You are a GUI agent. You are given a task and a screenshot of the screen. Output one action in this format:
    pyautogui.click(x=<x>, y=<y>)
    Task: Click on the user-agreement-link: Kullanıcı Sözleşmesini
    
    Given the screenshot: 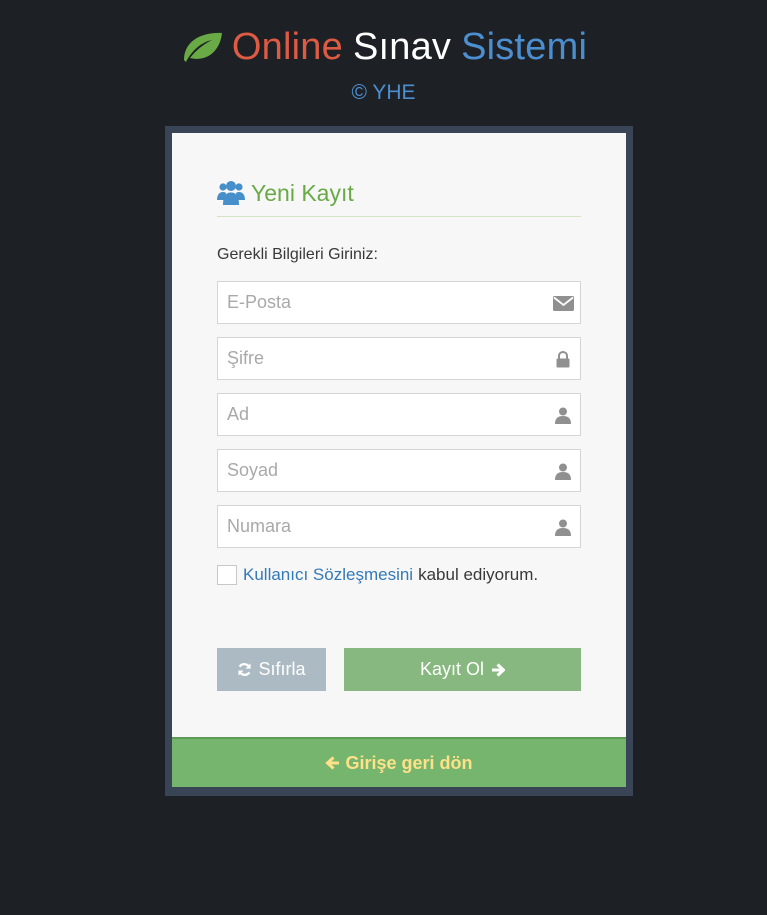 What is the action you would take?
    pyautogui.click(x=328, y=575)
    